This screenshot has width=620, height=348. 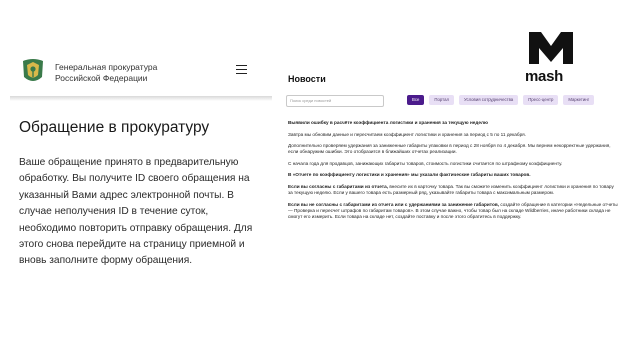 What do you see at coordinates (541, 100) in the screenshot?
I see `tab-press-center: Пресс-центр` at bounding box center [541, 100].